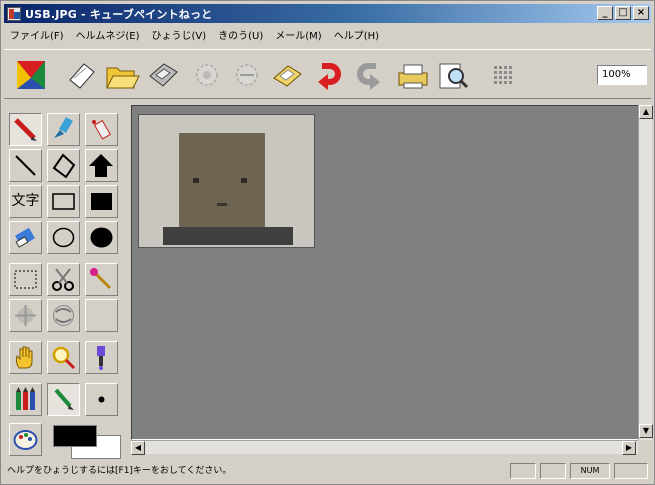  I want to click on new-icon, so click(81, 75).